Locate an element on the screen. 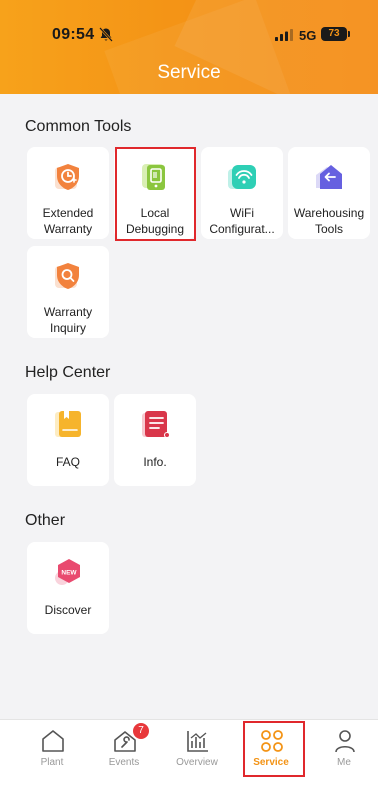 The height and width of the screenshot is (797, 378). network-type: 5G is located at coordinates (307, 35).